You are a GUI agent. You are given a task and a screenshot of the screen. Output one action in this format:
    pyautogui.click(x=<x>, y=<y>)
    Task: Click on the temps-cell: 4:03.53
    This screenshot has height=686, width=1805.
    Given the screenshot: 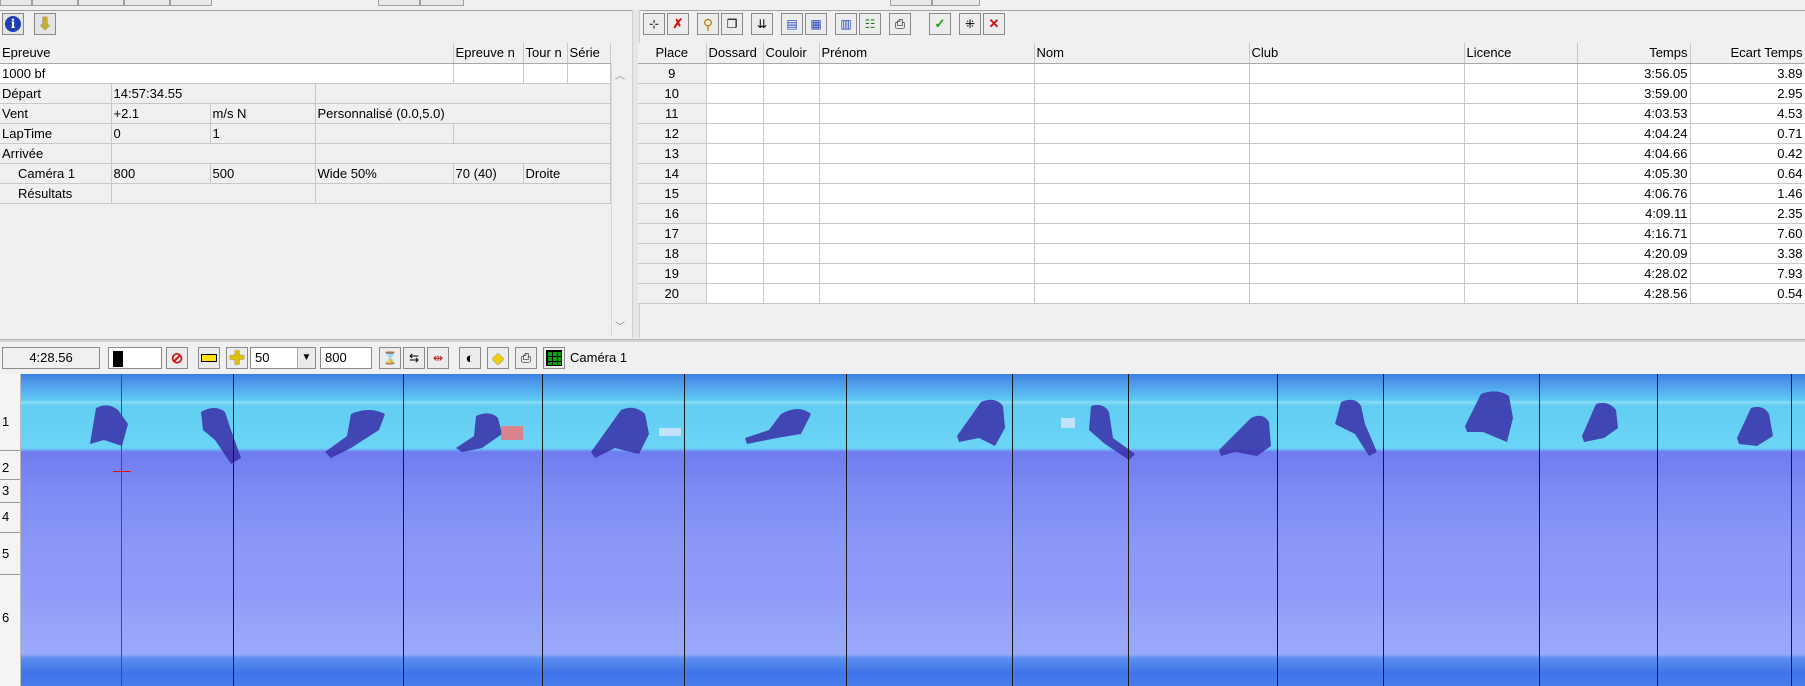 What is the action you would take?
    pyautogui.click(x=1634, y=113)
    